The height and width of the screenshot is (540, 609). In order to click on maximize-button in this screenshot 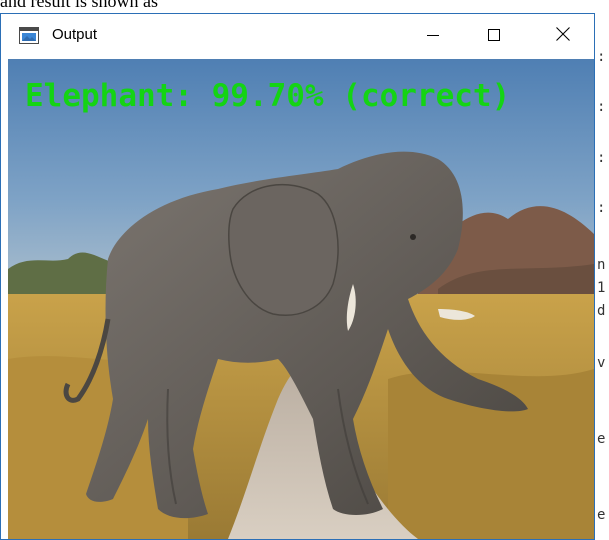, I will do `click(494, 36)`.